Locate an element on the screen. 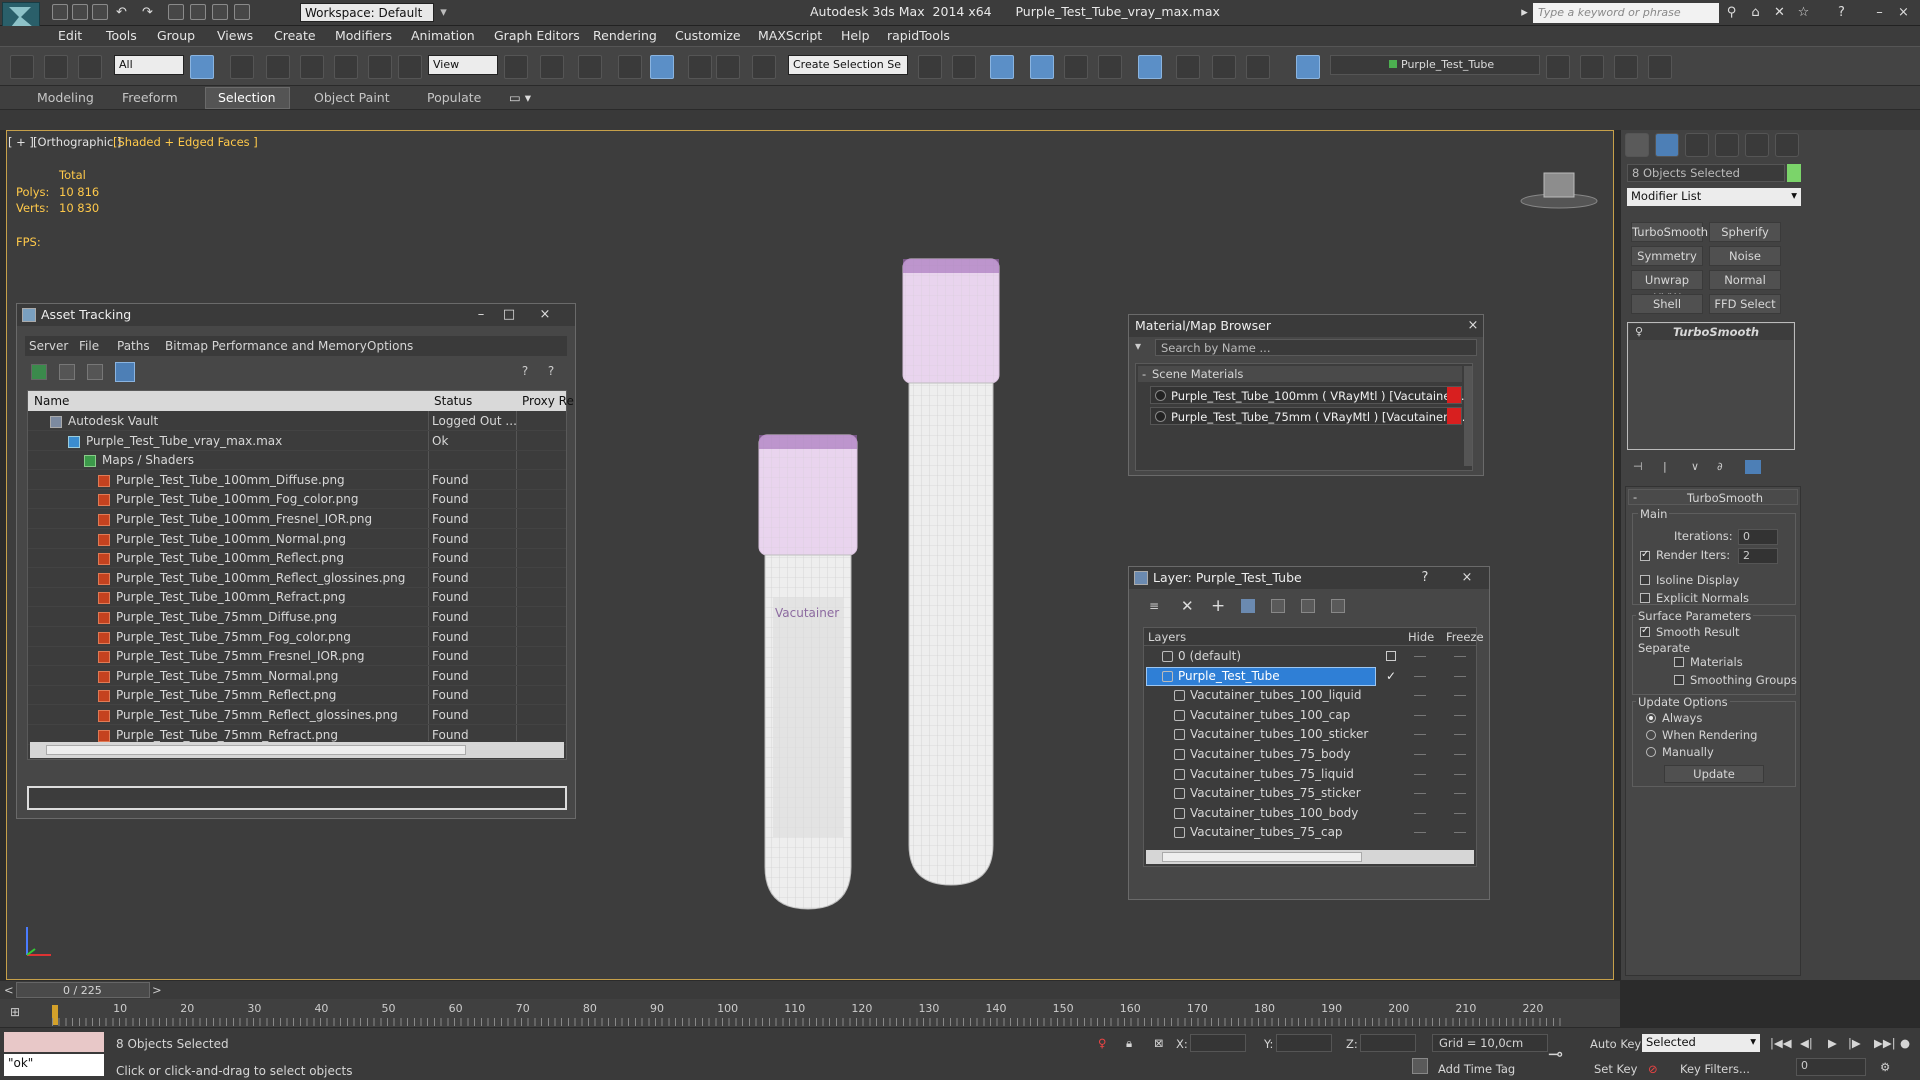  select-by-name-icon is located at coordinates (242, 67).